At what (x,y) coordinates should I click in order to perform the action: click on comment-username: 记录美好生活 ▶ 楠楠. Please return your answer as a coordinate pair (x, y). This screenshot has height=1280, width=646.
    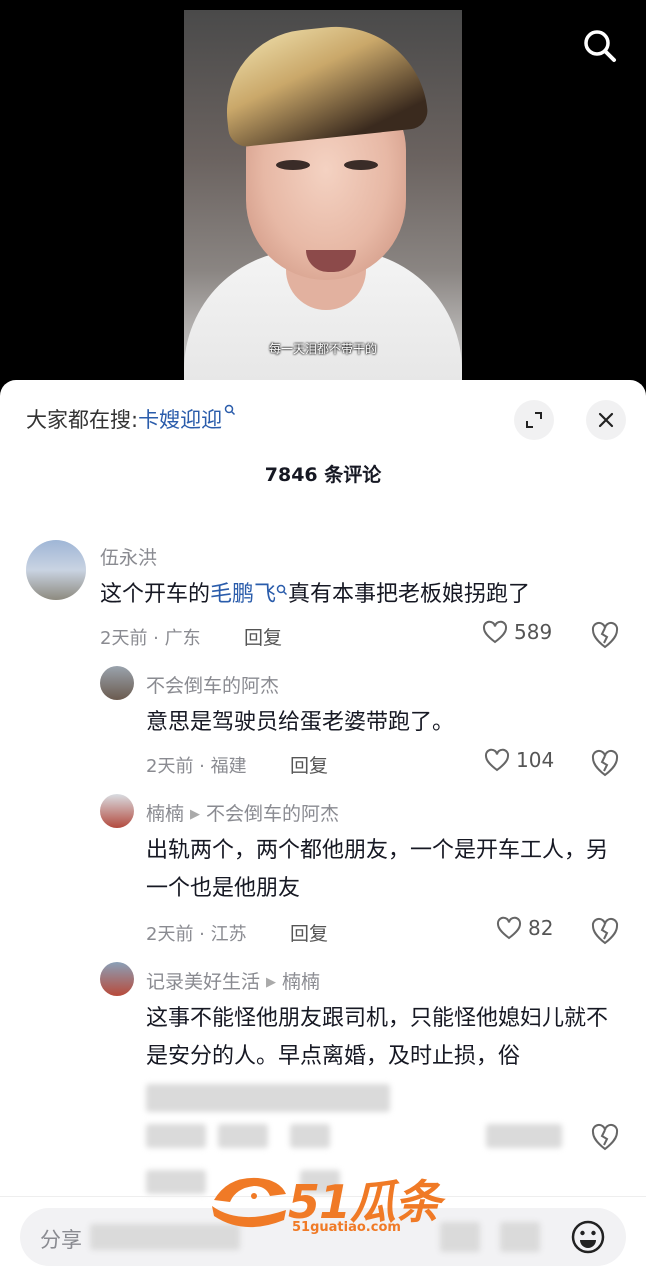
    Looking at the image, I should click on (233, 980).